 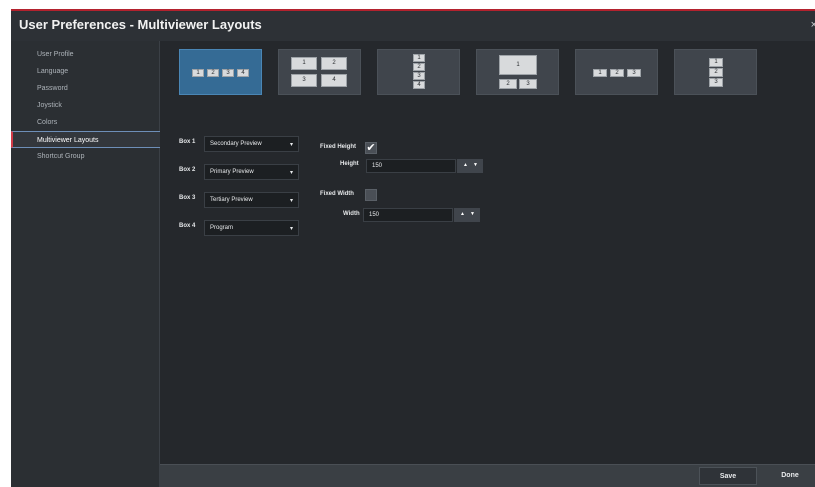 I want to click on height-label: Height, so click(x=349, y=164).